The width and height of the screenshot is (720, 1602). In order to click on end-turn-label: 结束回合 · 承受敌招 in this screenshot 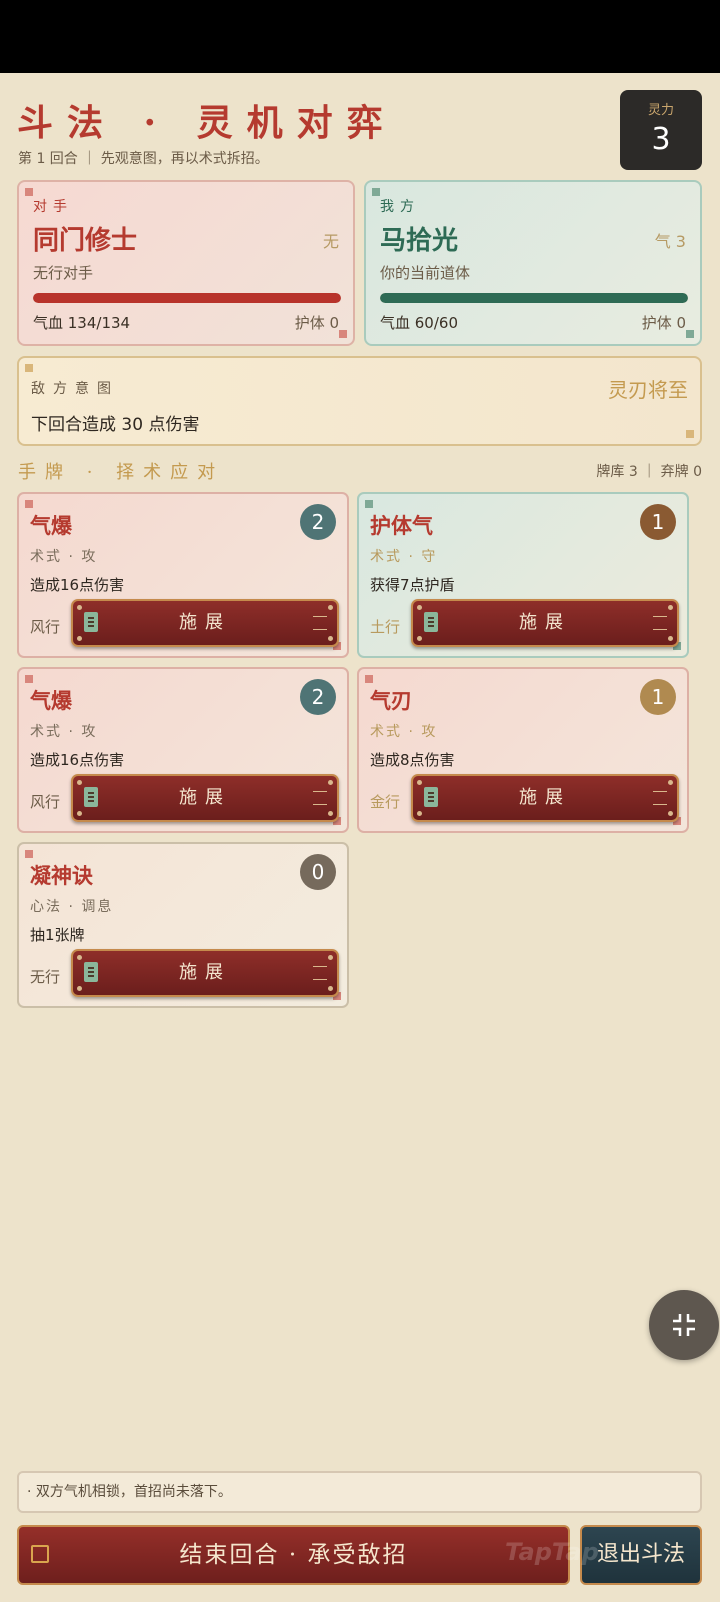, I will do `click(293, 1555)`.